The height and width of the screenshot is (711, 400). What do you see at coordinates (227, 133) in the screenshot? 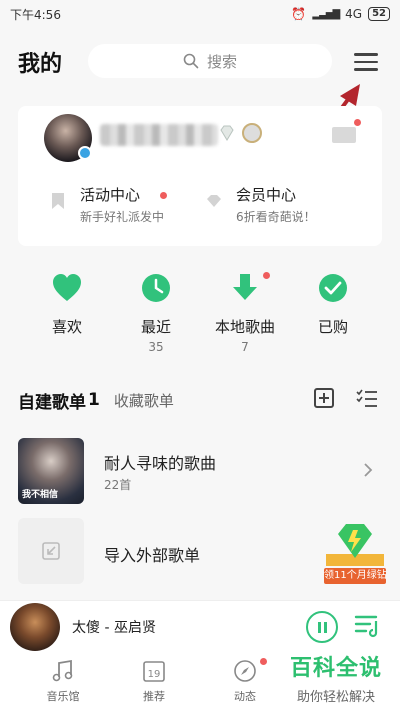
I see `diamond-icon` at bounding box center [227, 133].